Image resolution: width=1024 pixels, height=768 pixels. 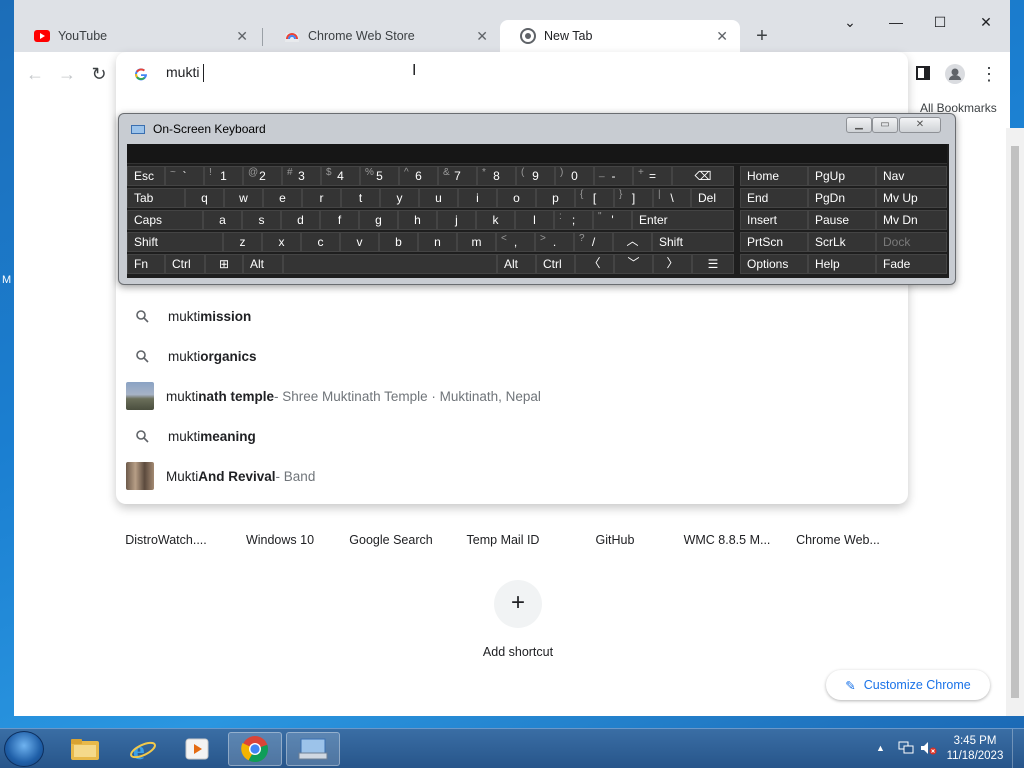 I want to click on key-7: & 7, so click(x=457, y=176).